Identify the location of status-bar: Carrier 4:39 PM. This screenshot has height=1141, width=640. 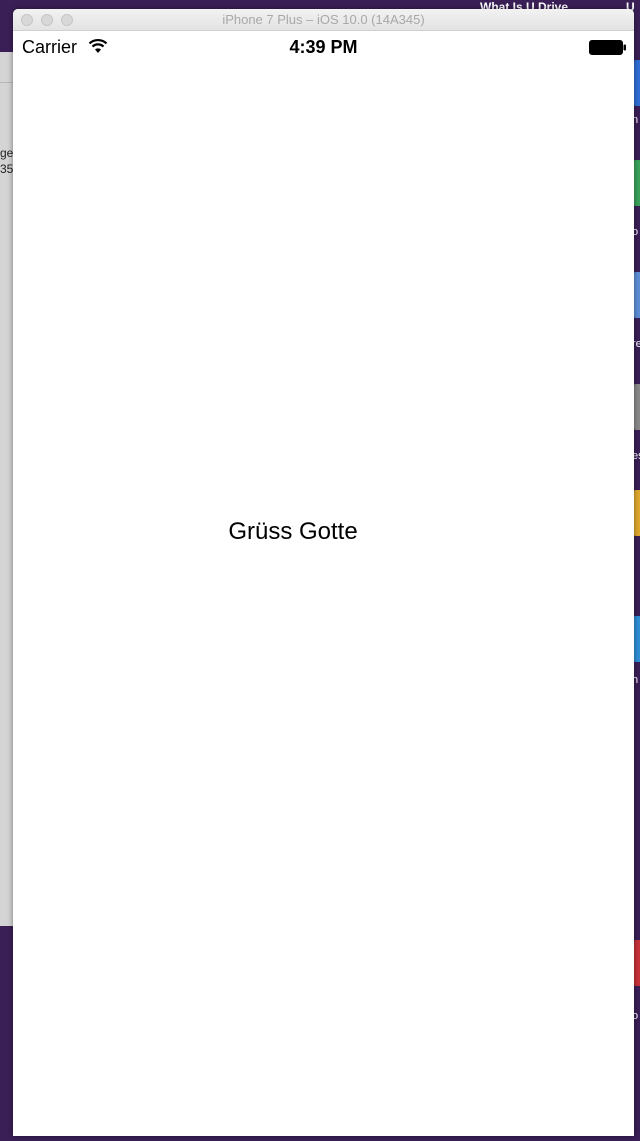
(323, 46).